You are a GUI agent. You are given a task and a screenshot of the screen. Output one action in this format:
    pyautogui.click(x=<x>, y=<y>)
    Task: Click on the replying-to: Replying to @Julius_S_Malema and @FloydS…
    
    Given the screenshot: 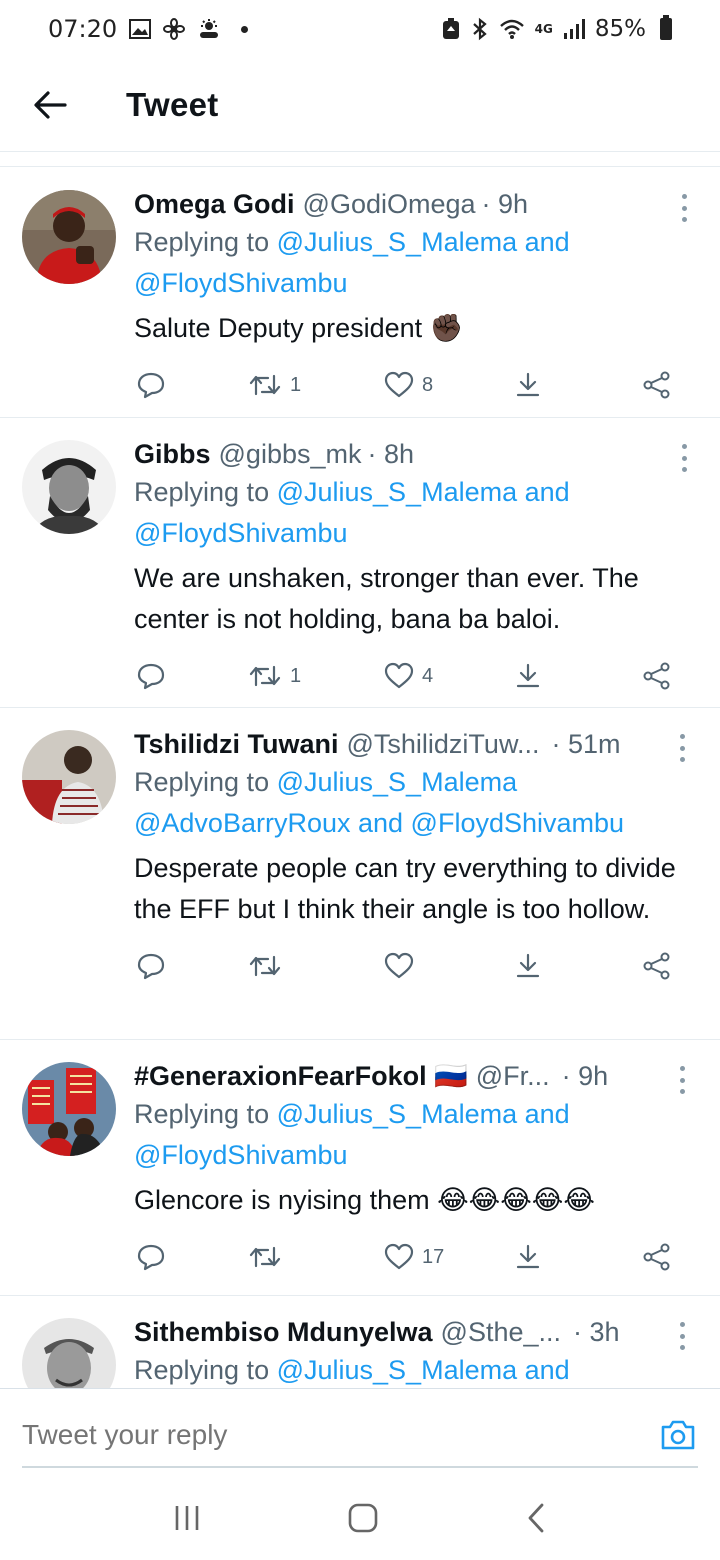 What is the action you would take?
    pyautogui.click(x=416, y=263)
    